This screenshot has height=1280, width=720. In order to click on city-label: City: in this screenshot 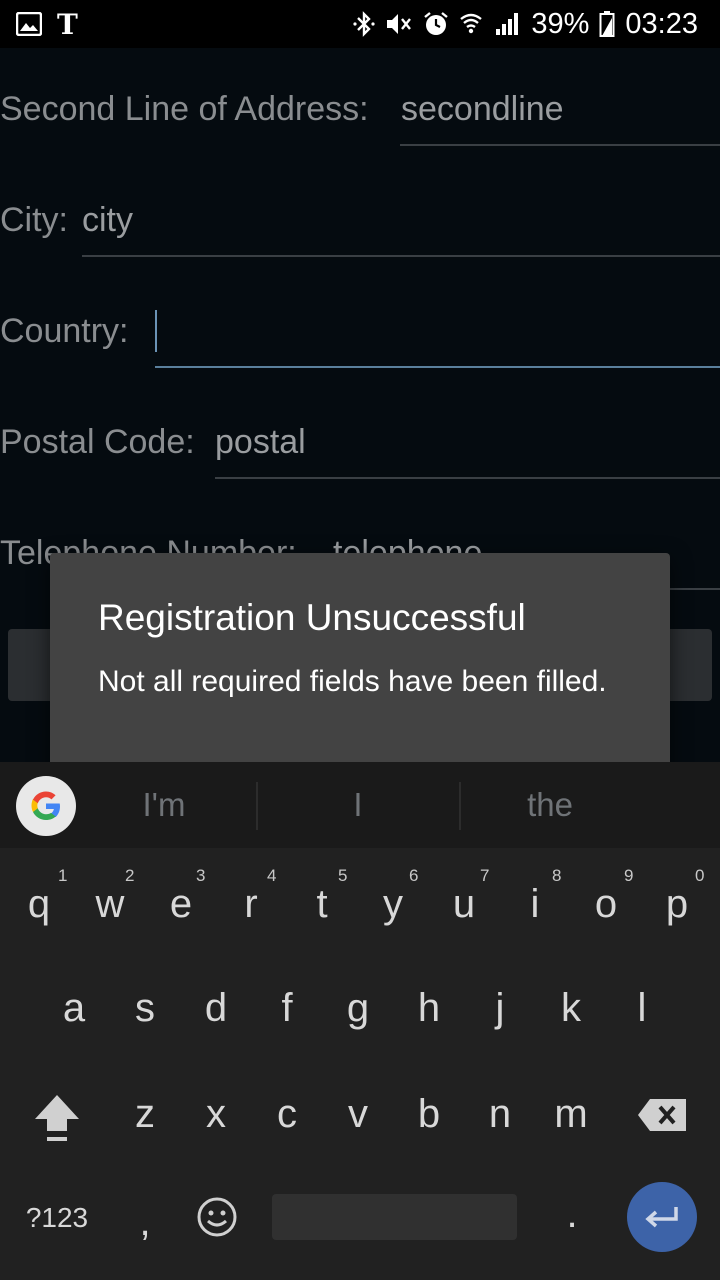, I will do `click(34, 220)`.